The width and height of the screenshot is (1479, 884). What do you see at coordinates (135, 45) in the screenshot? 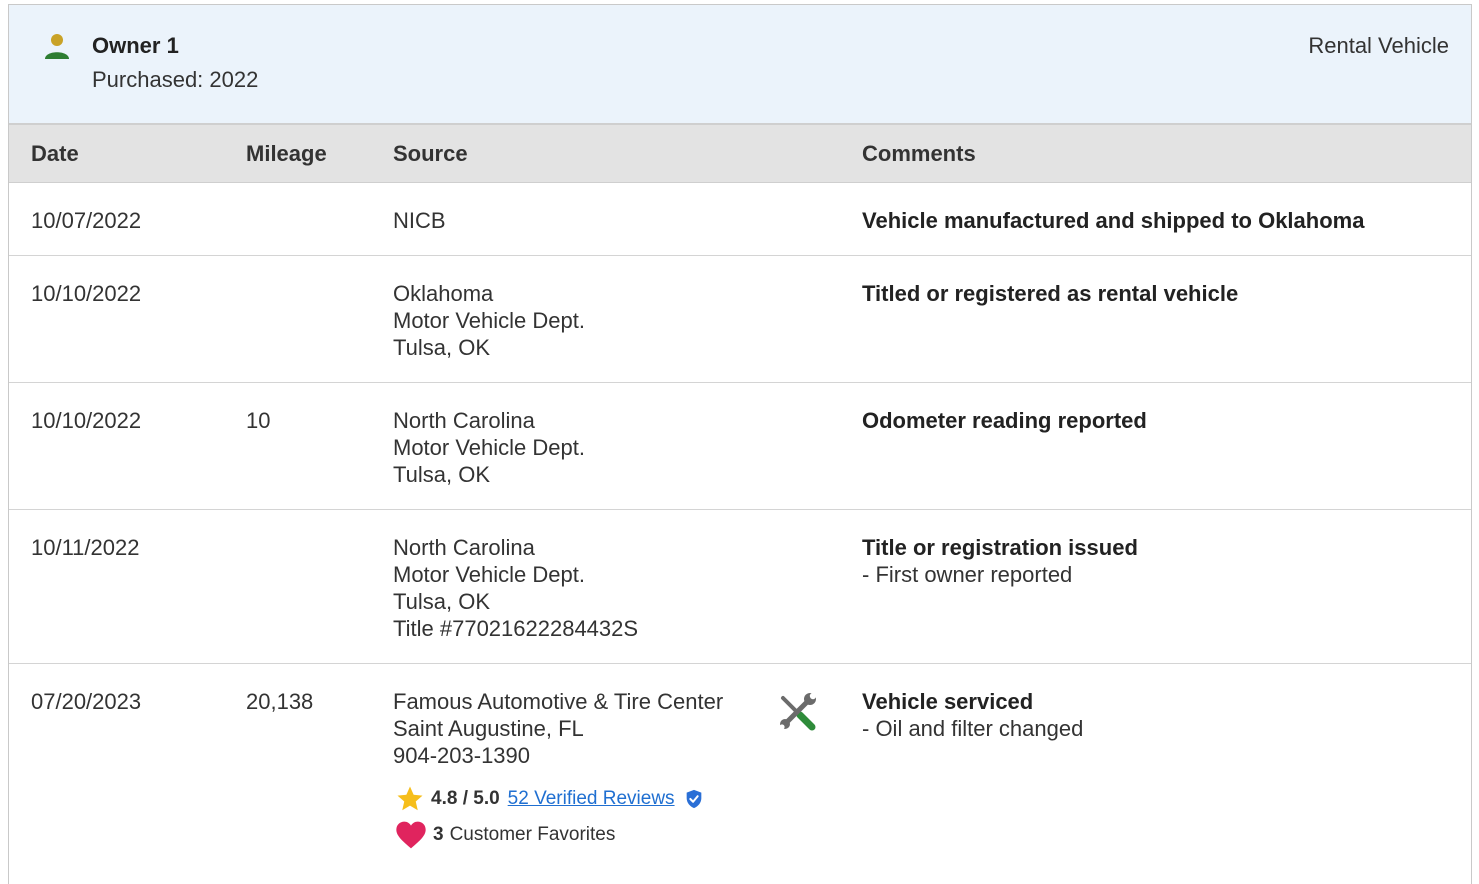
I see `owner-title: Owner 1` at bounding box center [135, 45].